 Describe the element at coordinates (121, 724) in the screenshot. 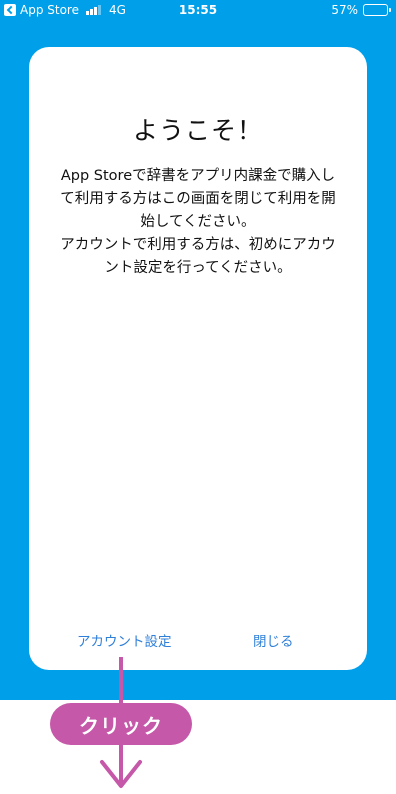

I see `click-annotation-label: クリック` at that location.